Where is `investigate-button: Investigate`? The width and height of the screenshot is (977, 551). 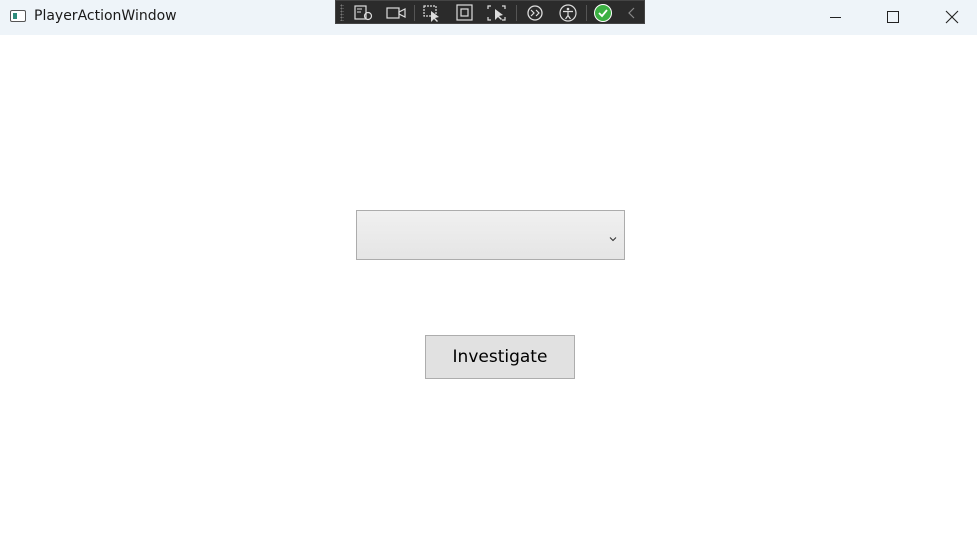 investigate-button: Investigate is located at coordinates (500, 357).